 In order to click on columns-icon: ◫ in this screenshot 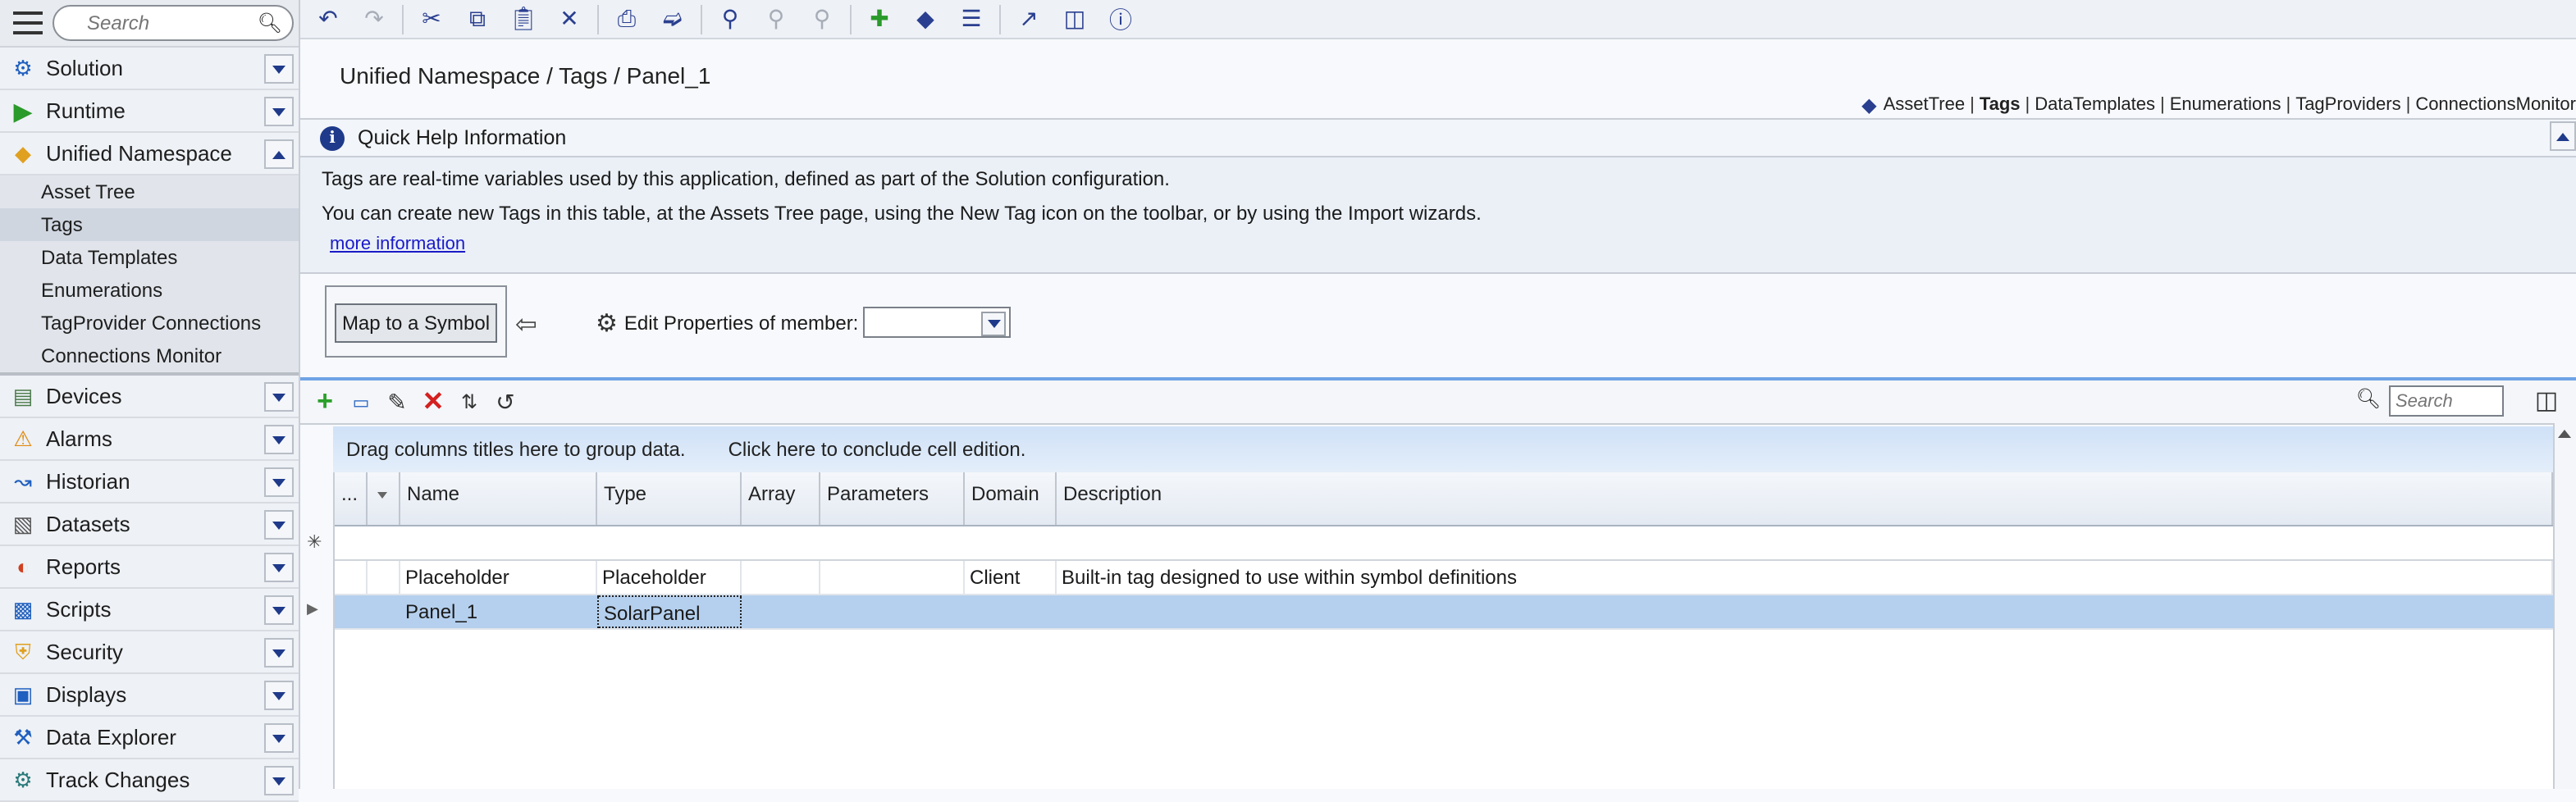, I will do `click(2547, 400)`.